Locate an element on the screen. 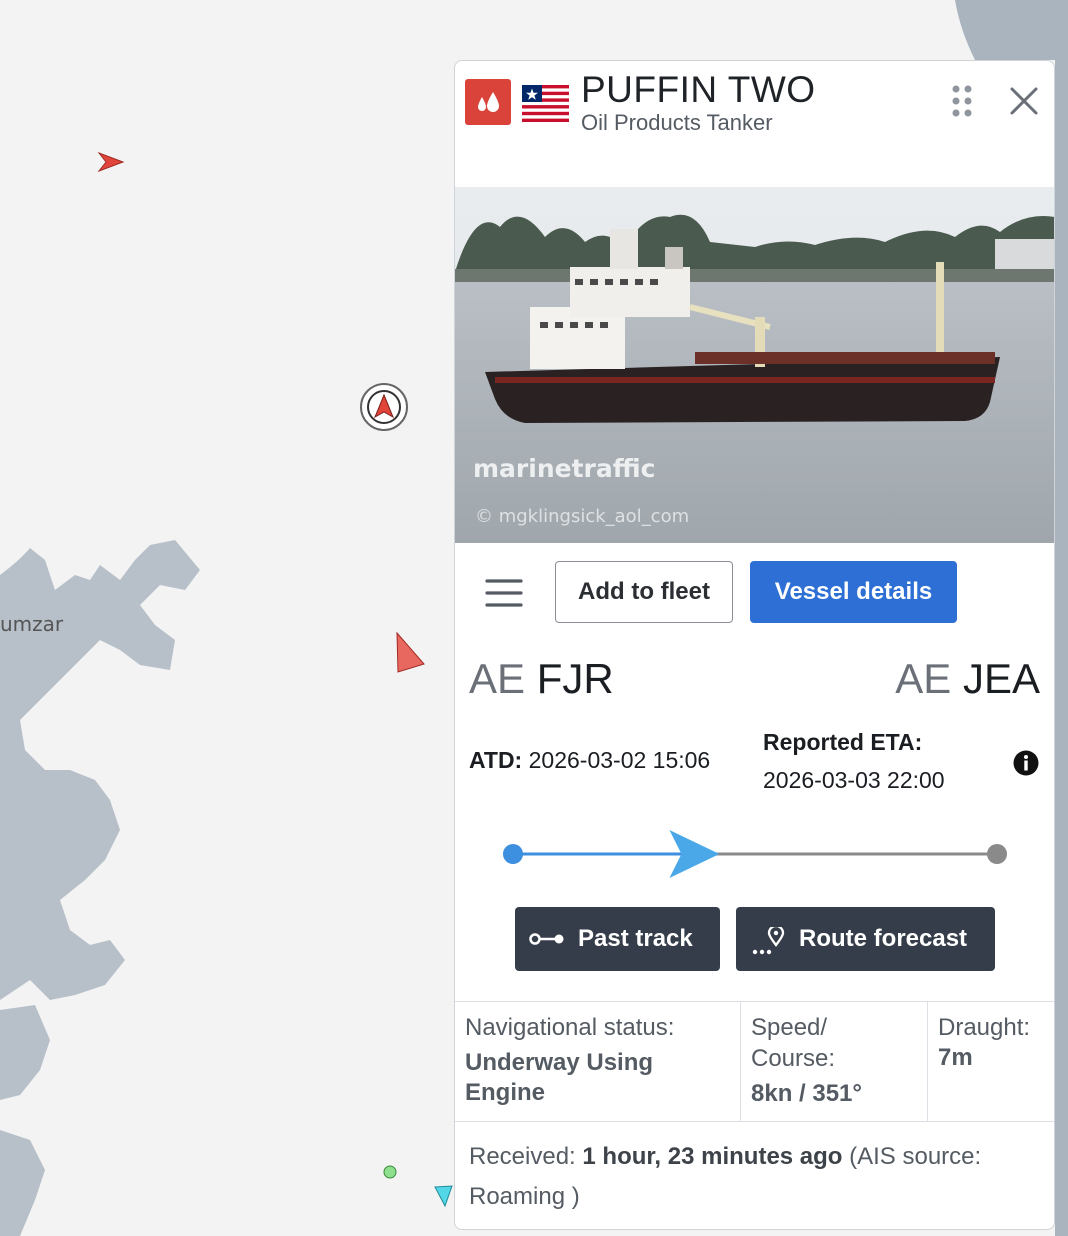  panel-header: PUFFIN TWO Oil Products Tanker is located at coordinates (754, 101).